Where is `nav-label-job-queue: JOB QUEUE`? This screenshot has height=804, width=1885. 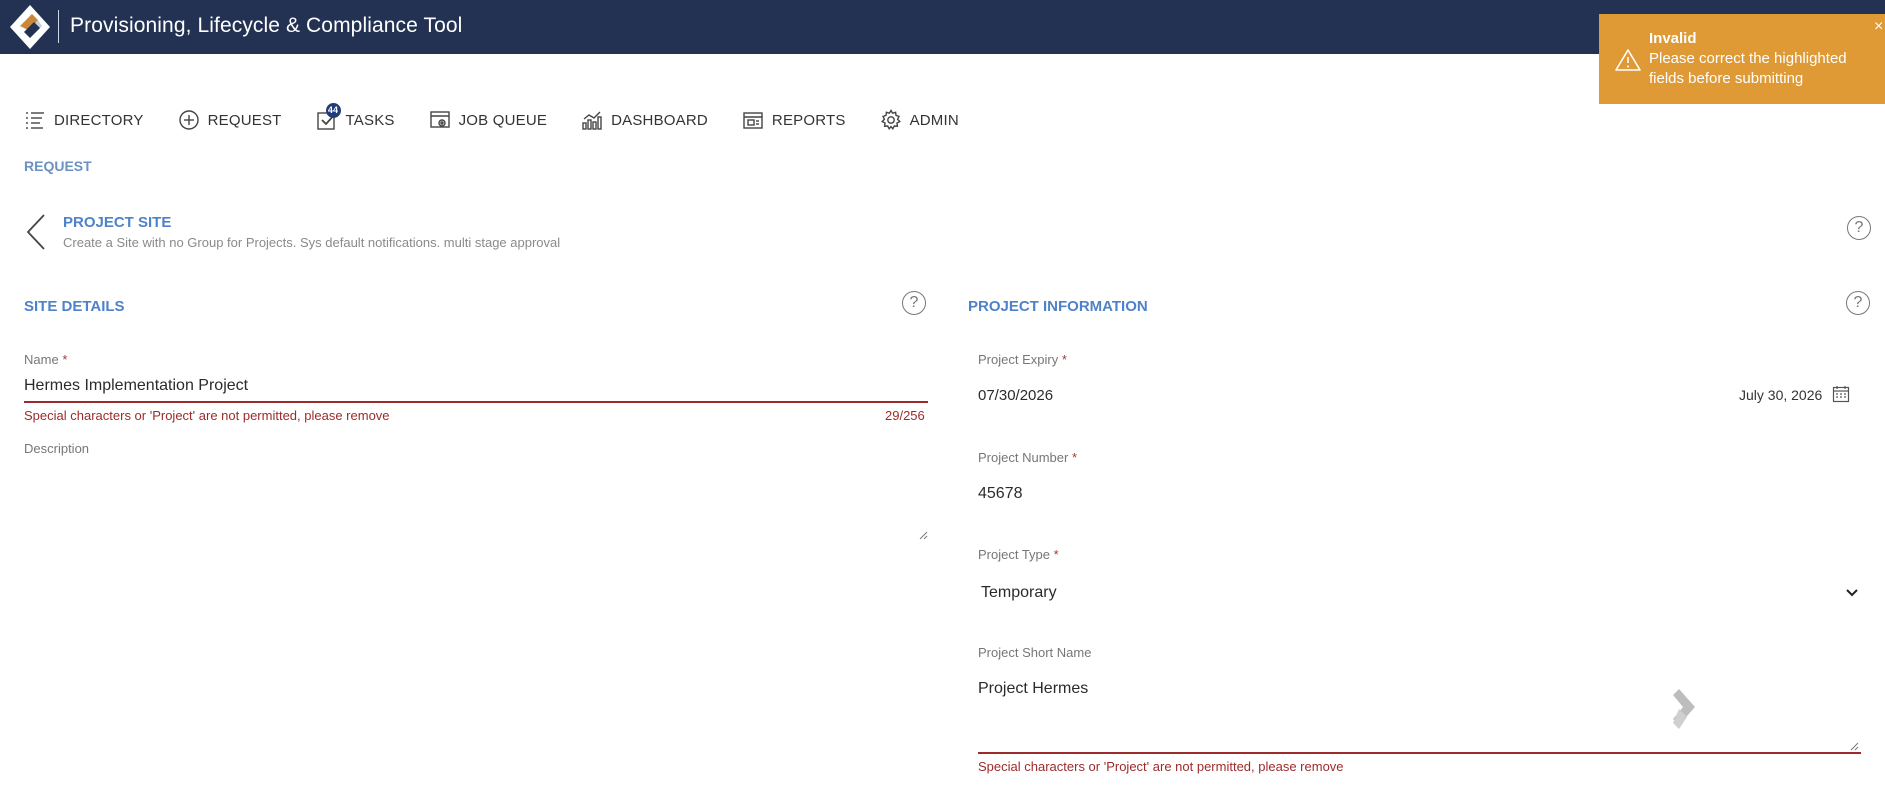
nav-label-job-queue: JOB QUEUE is located at coordinates (503, 120).